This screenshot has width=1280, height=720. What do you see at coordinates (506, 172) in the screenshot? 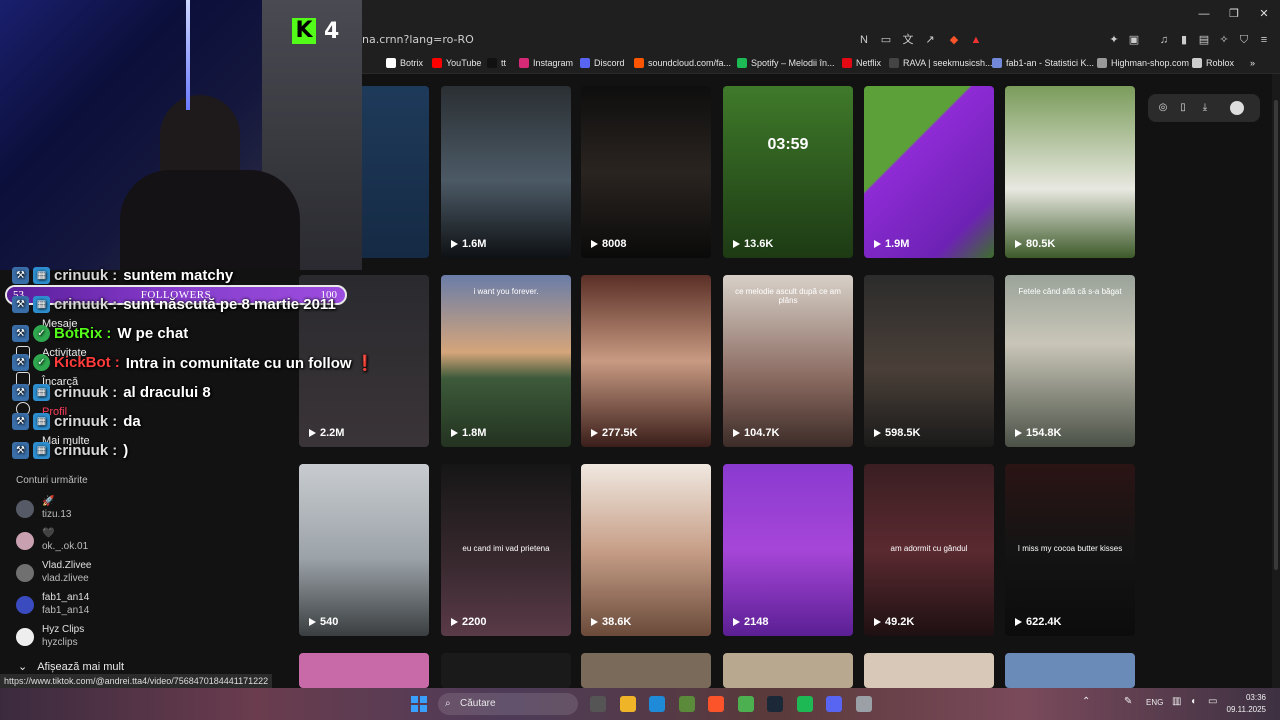
I see `video-tile: 1.6M` at bounding box center [506, 172].